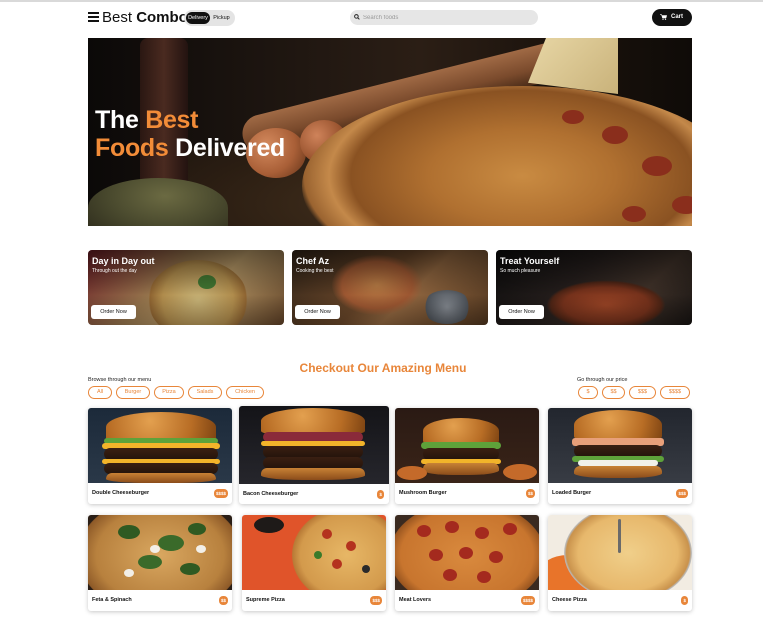 The height and width of the screenshot is (619, 763). I want to click on delivery-pickup-toggle: Delivery Pickup, so click(209, 18).